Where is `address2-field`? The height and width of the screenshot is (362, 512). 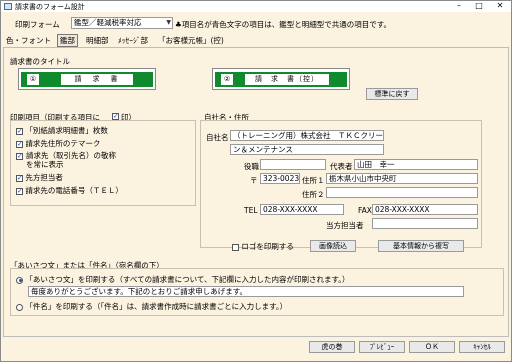 address2-field is located at coordinates (402, 192).